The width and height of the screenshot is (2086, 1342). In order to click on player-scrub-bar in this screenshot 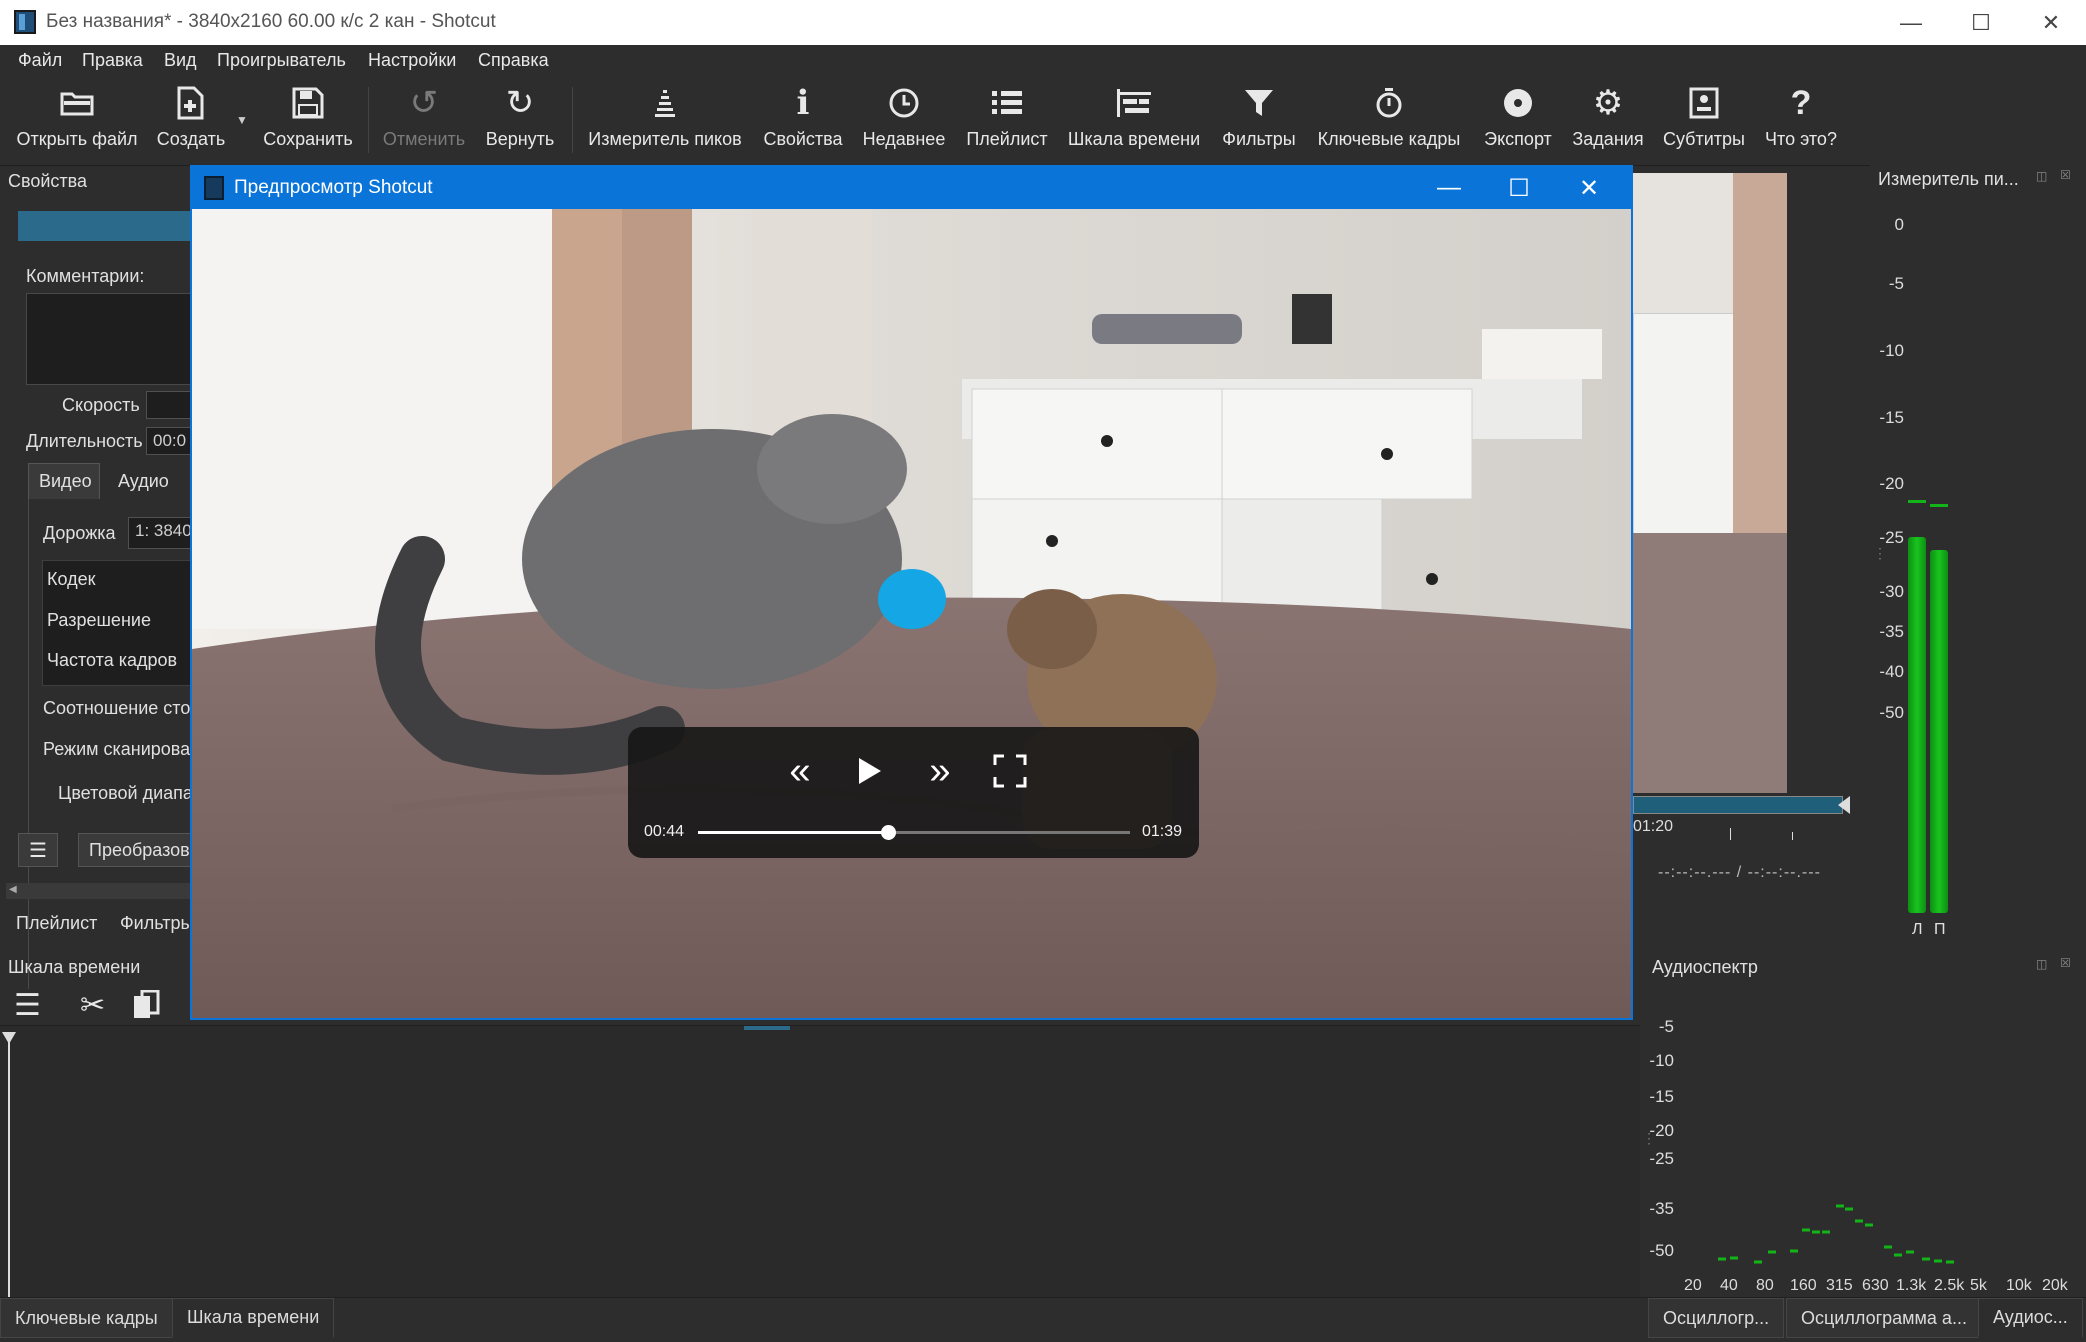, I will do `click(1738, 805)`.